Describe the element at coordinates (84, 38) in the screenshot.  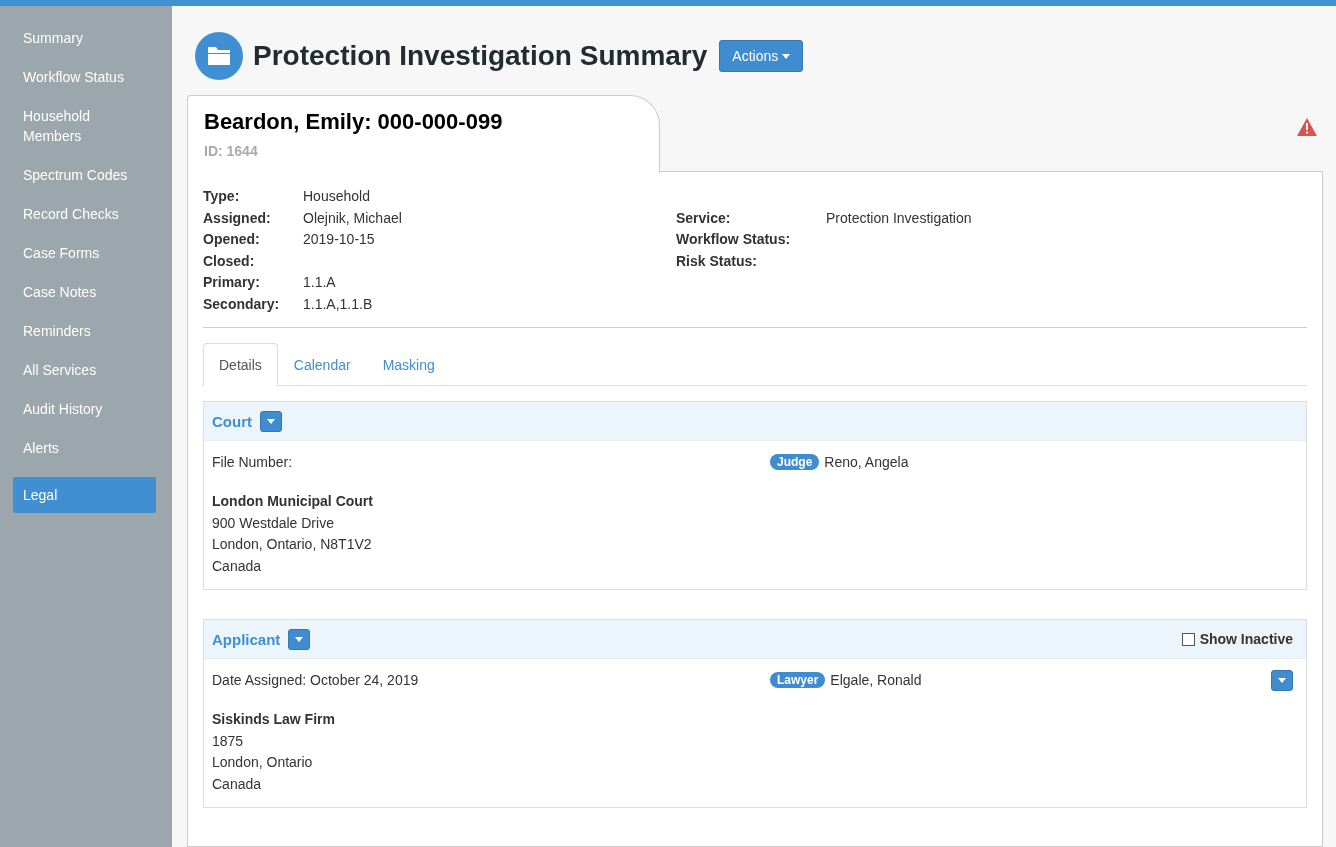
I see `sidebar-item: Summary` at that location.